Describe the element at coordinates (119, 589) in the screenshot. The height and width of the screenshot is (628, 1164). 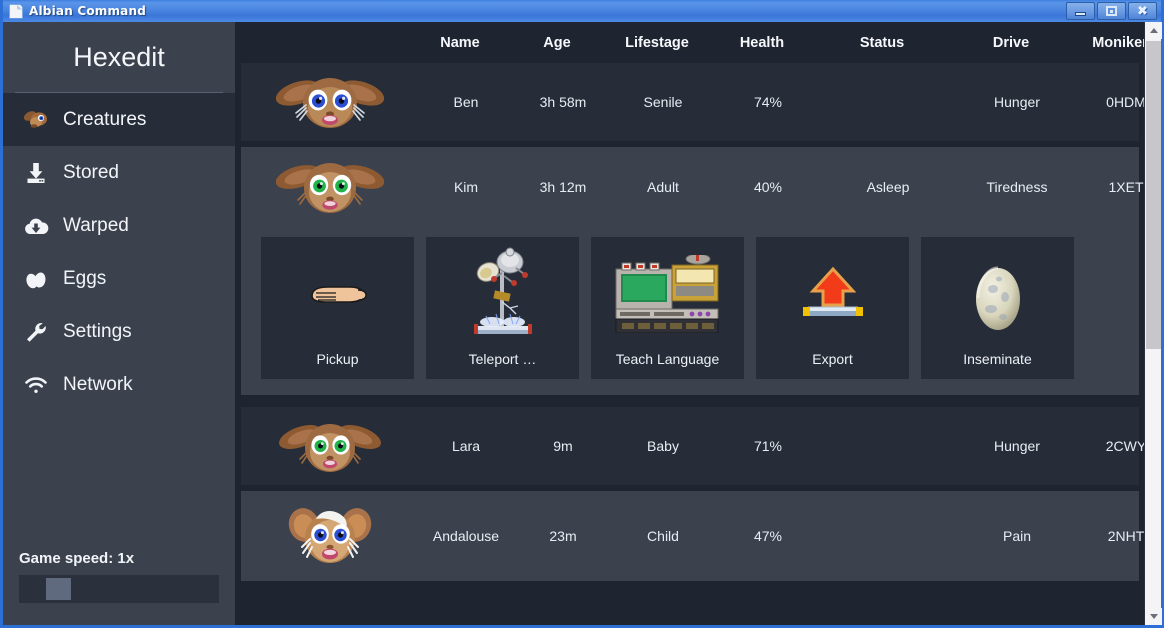
I see `game-speed-slider` at that location.